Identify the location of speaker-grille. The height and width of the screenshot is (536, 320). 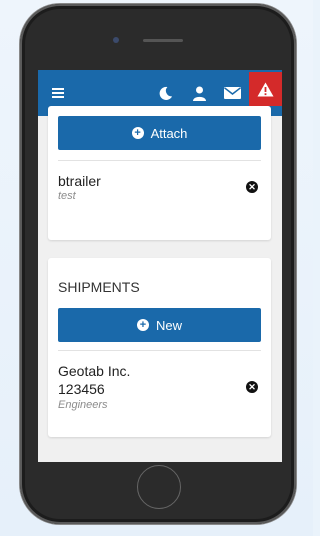
(163, 40).